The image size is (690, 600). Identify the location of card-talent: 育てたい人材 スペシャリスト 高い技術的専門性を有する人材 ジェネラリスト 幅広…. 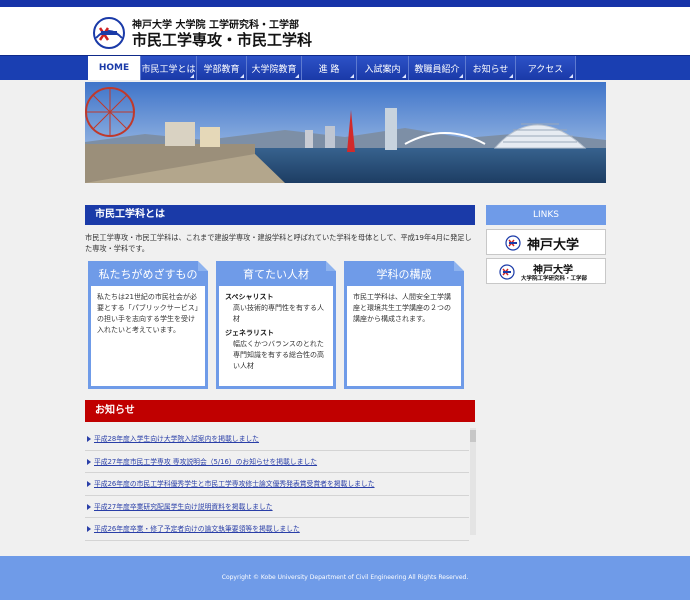
(276, 325).